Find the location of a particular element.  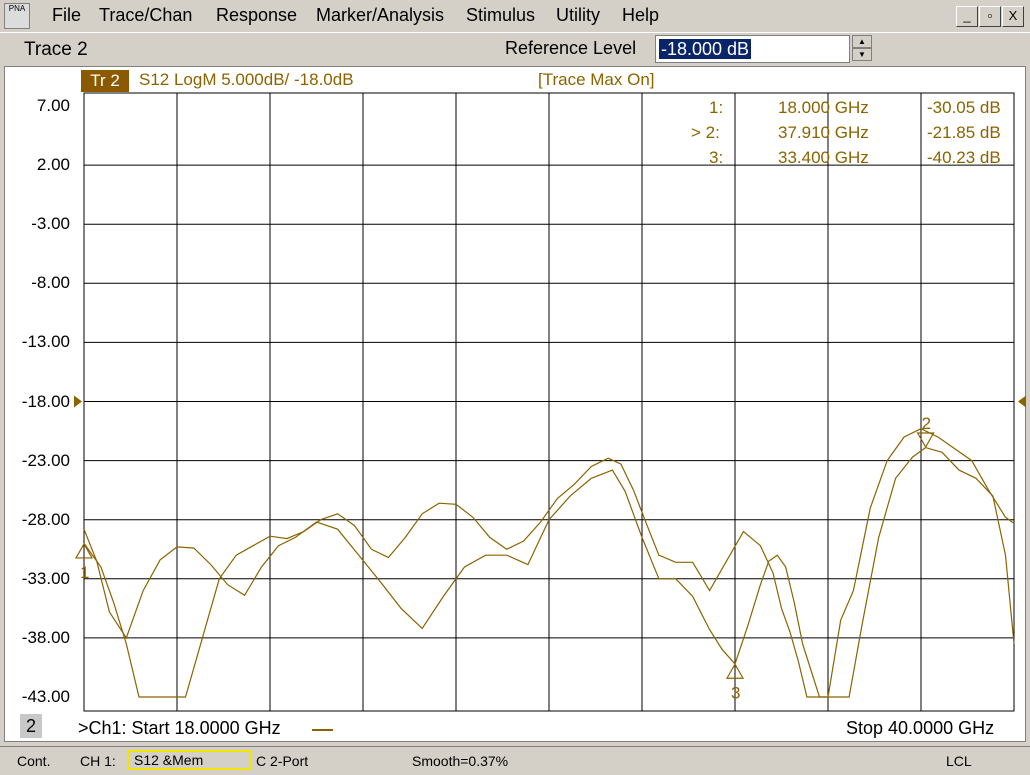

marker-3-freq: 33.400 GHz is located at coordinates (823, 157).